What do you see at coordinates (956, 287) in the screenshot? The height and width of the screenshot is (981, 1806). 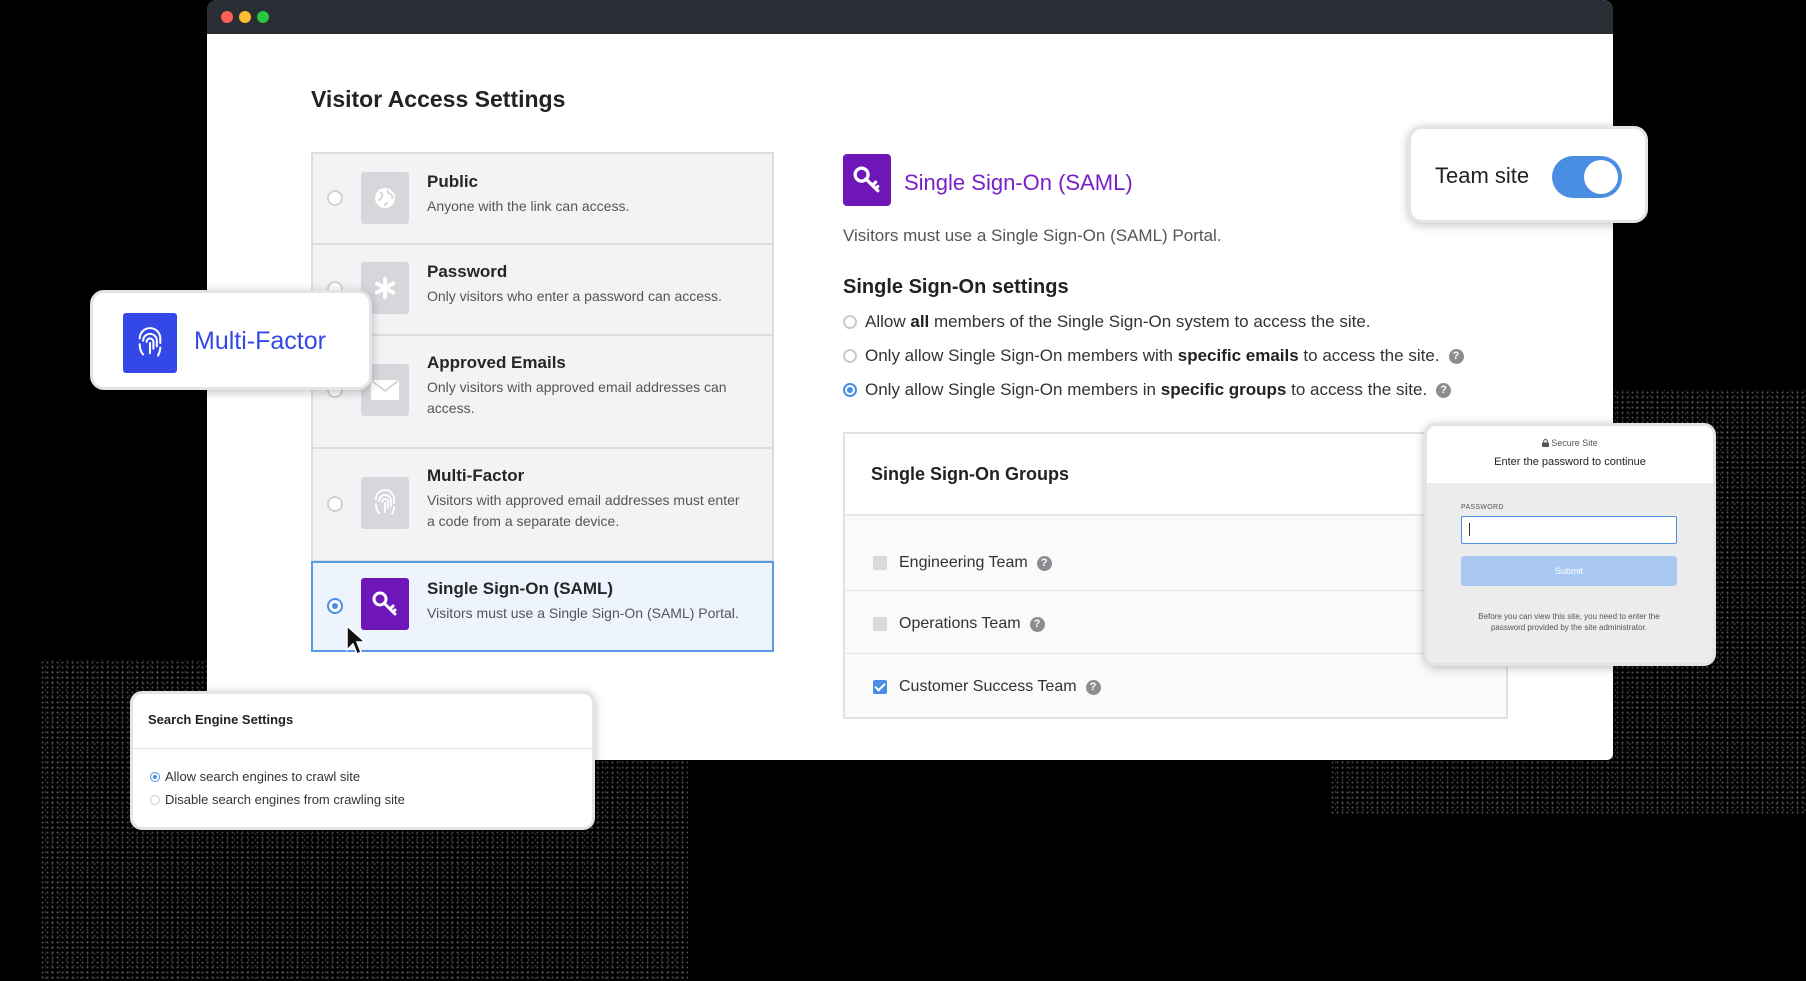 I see `sso-settings-heading: Single Sign-On settings` at bounding box center [956, 287].